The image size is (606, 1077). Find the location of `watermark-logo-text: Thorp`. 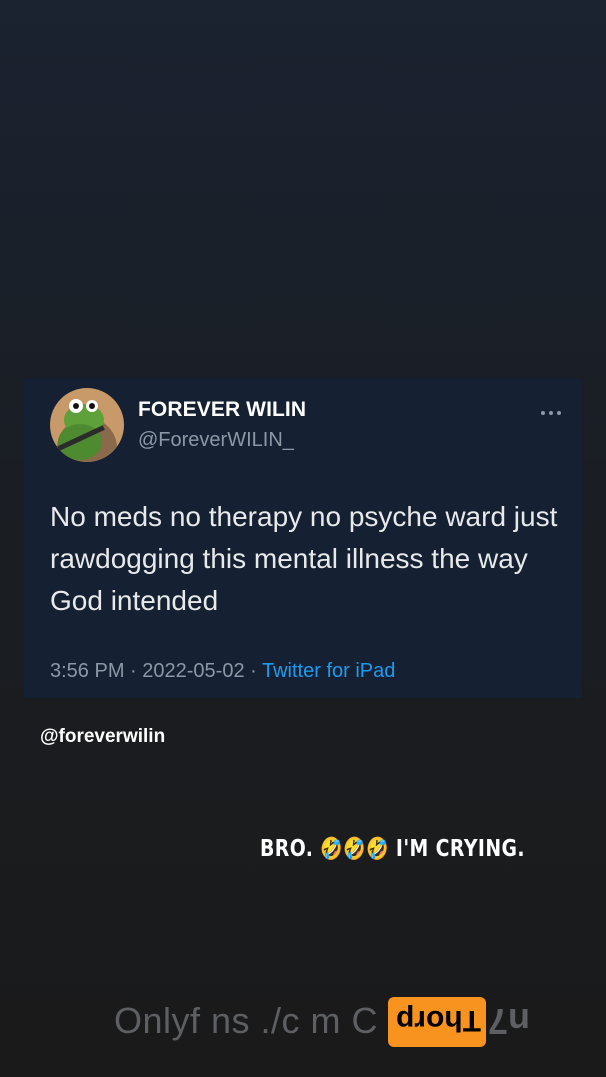

watermark-logo-text: Thorp is located at coordinates (438, 1020).